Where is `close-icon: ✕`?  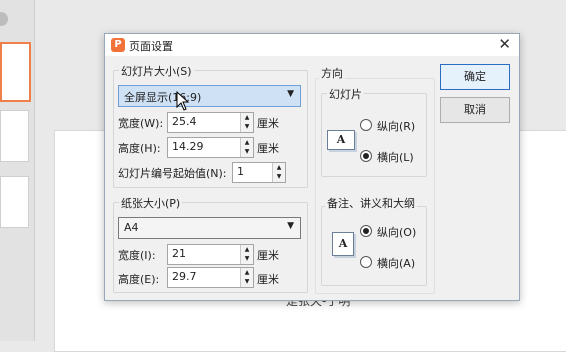
close-icon: ✕ is located at coordinates (504, 44).